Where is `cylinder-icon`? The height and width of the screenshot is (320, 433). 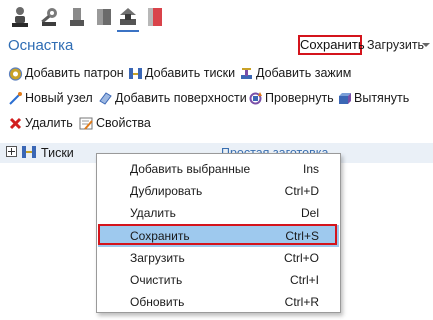 cylinder-icon is located at coordinates (77, 17).